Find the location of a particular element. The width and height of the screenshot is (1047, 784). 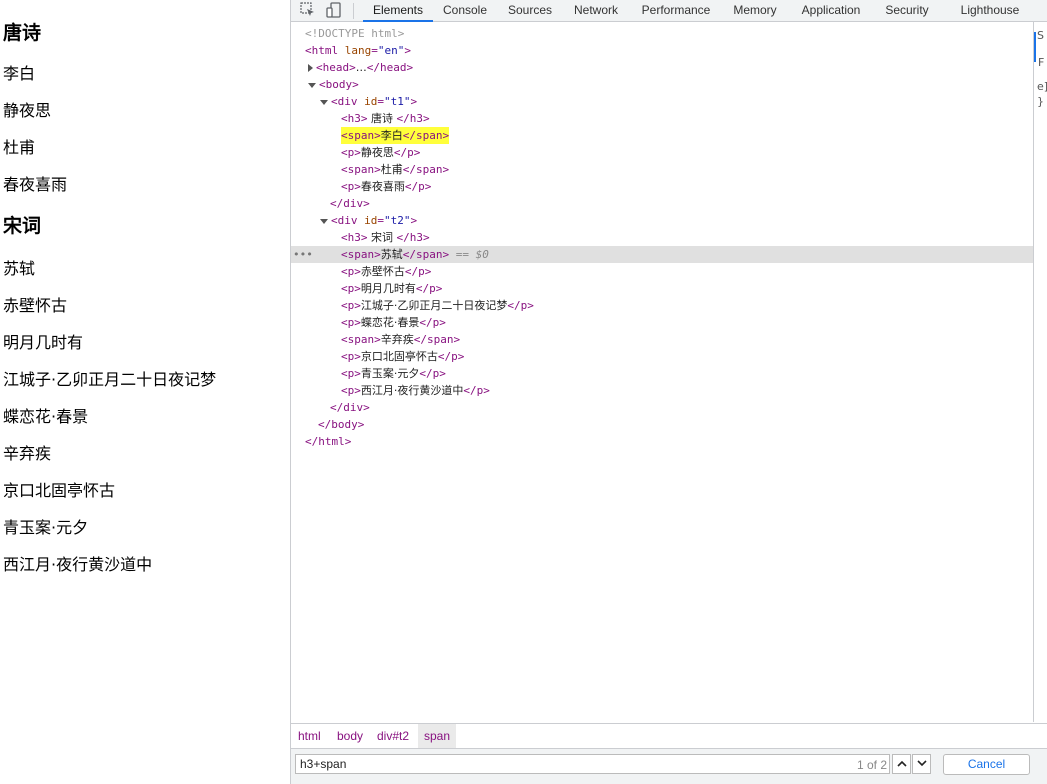

dom-node-div-t2: <div id="t2"> is located at coordinates (662, 220).